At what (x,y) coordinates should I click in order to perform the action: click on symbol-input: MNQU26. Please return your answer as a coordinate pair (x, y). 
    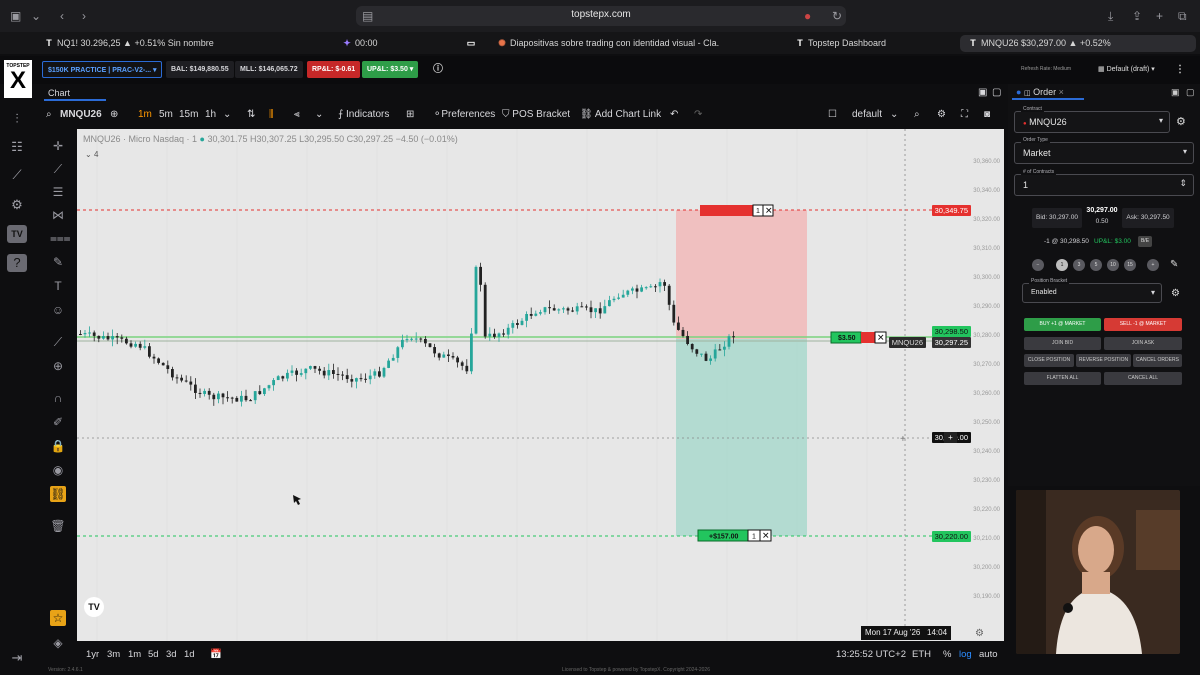
    Looking at the image, I should click on (81, 115).